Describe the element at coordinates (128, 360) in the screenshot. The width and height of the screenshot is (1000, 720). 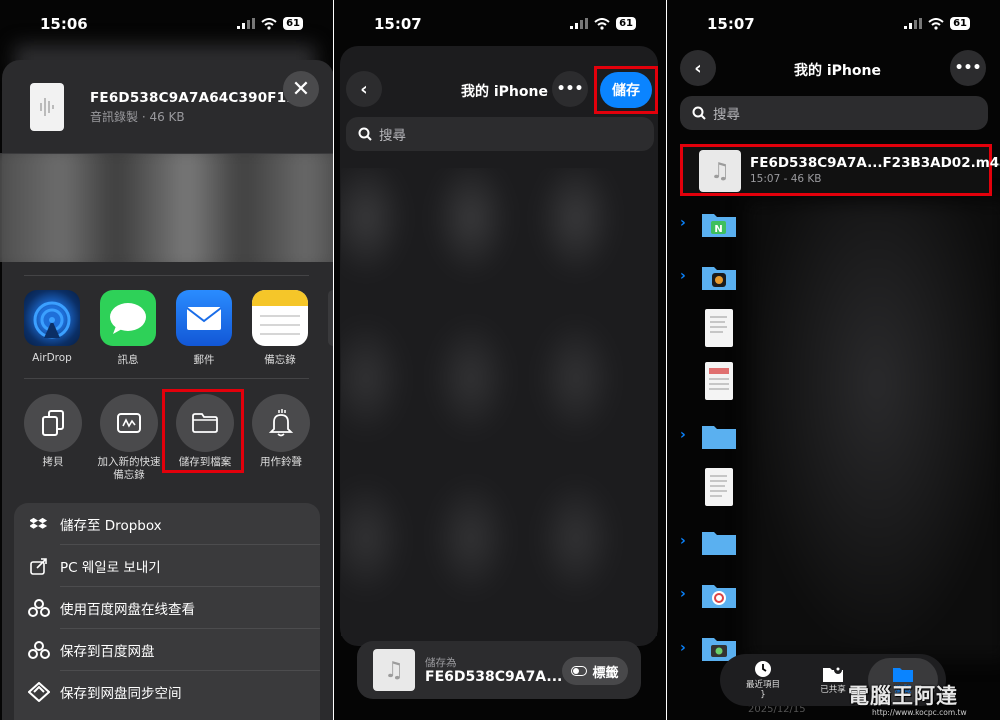
I see `app-label: 訊息` at that location.